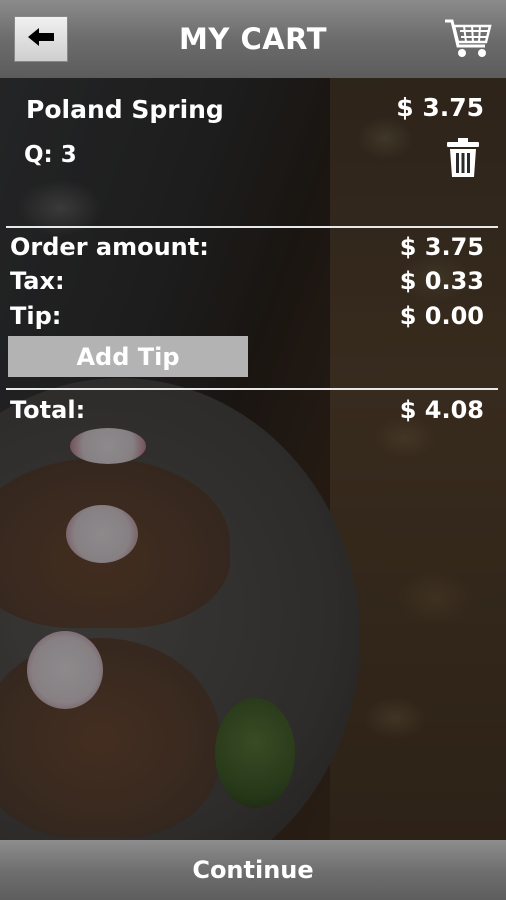 The image size is (506, 900). I want to click on tip-label: Tip:, so click(36, 316).